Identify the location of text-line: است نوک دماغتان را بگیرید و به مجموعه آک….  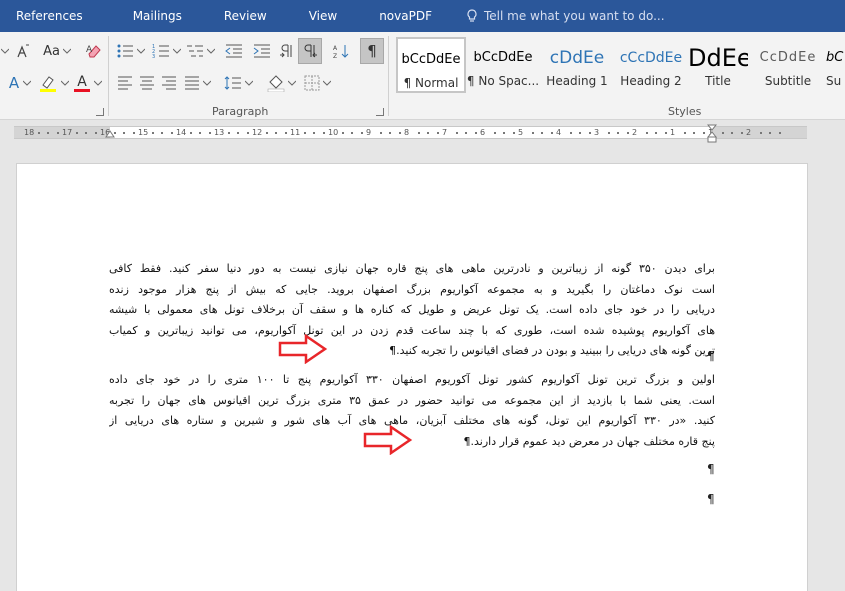
(412, 289).